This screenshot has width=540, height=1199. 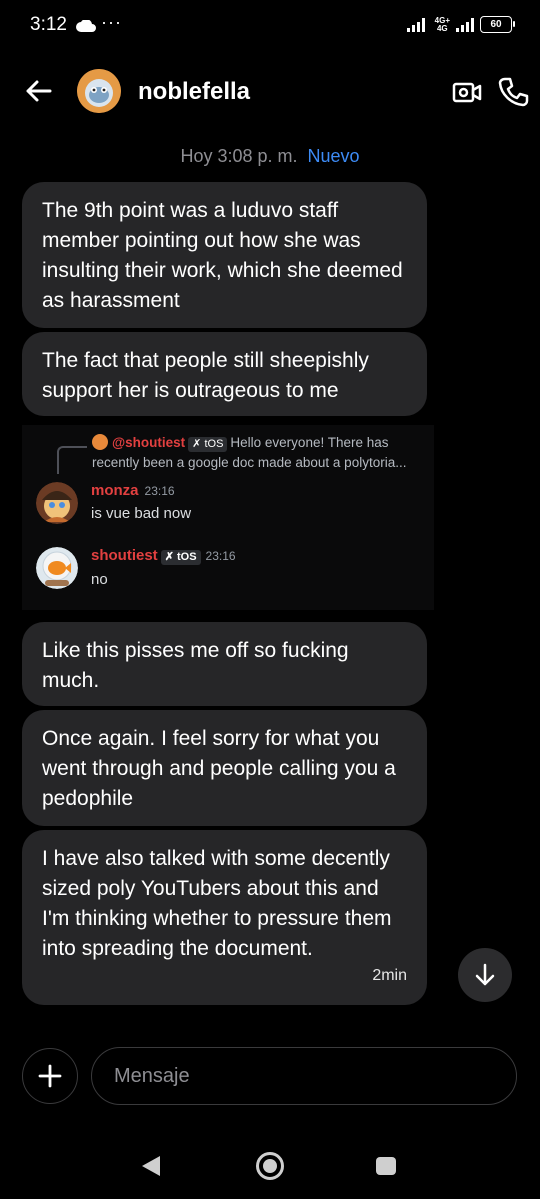 I want to click on avatar-image, so click(x=99, y=91).